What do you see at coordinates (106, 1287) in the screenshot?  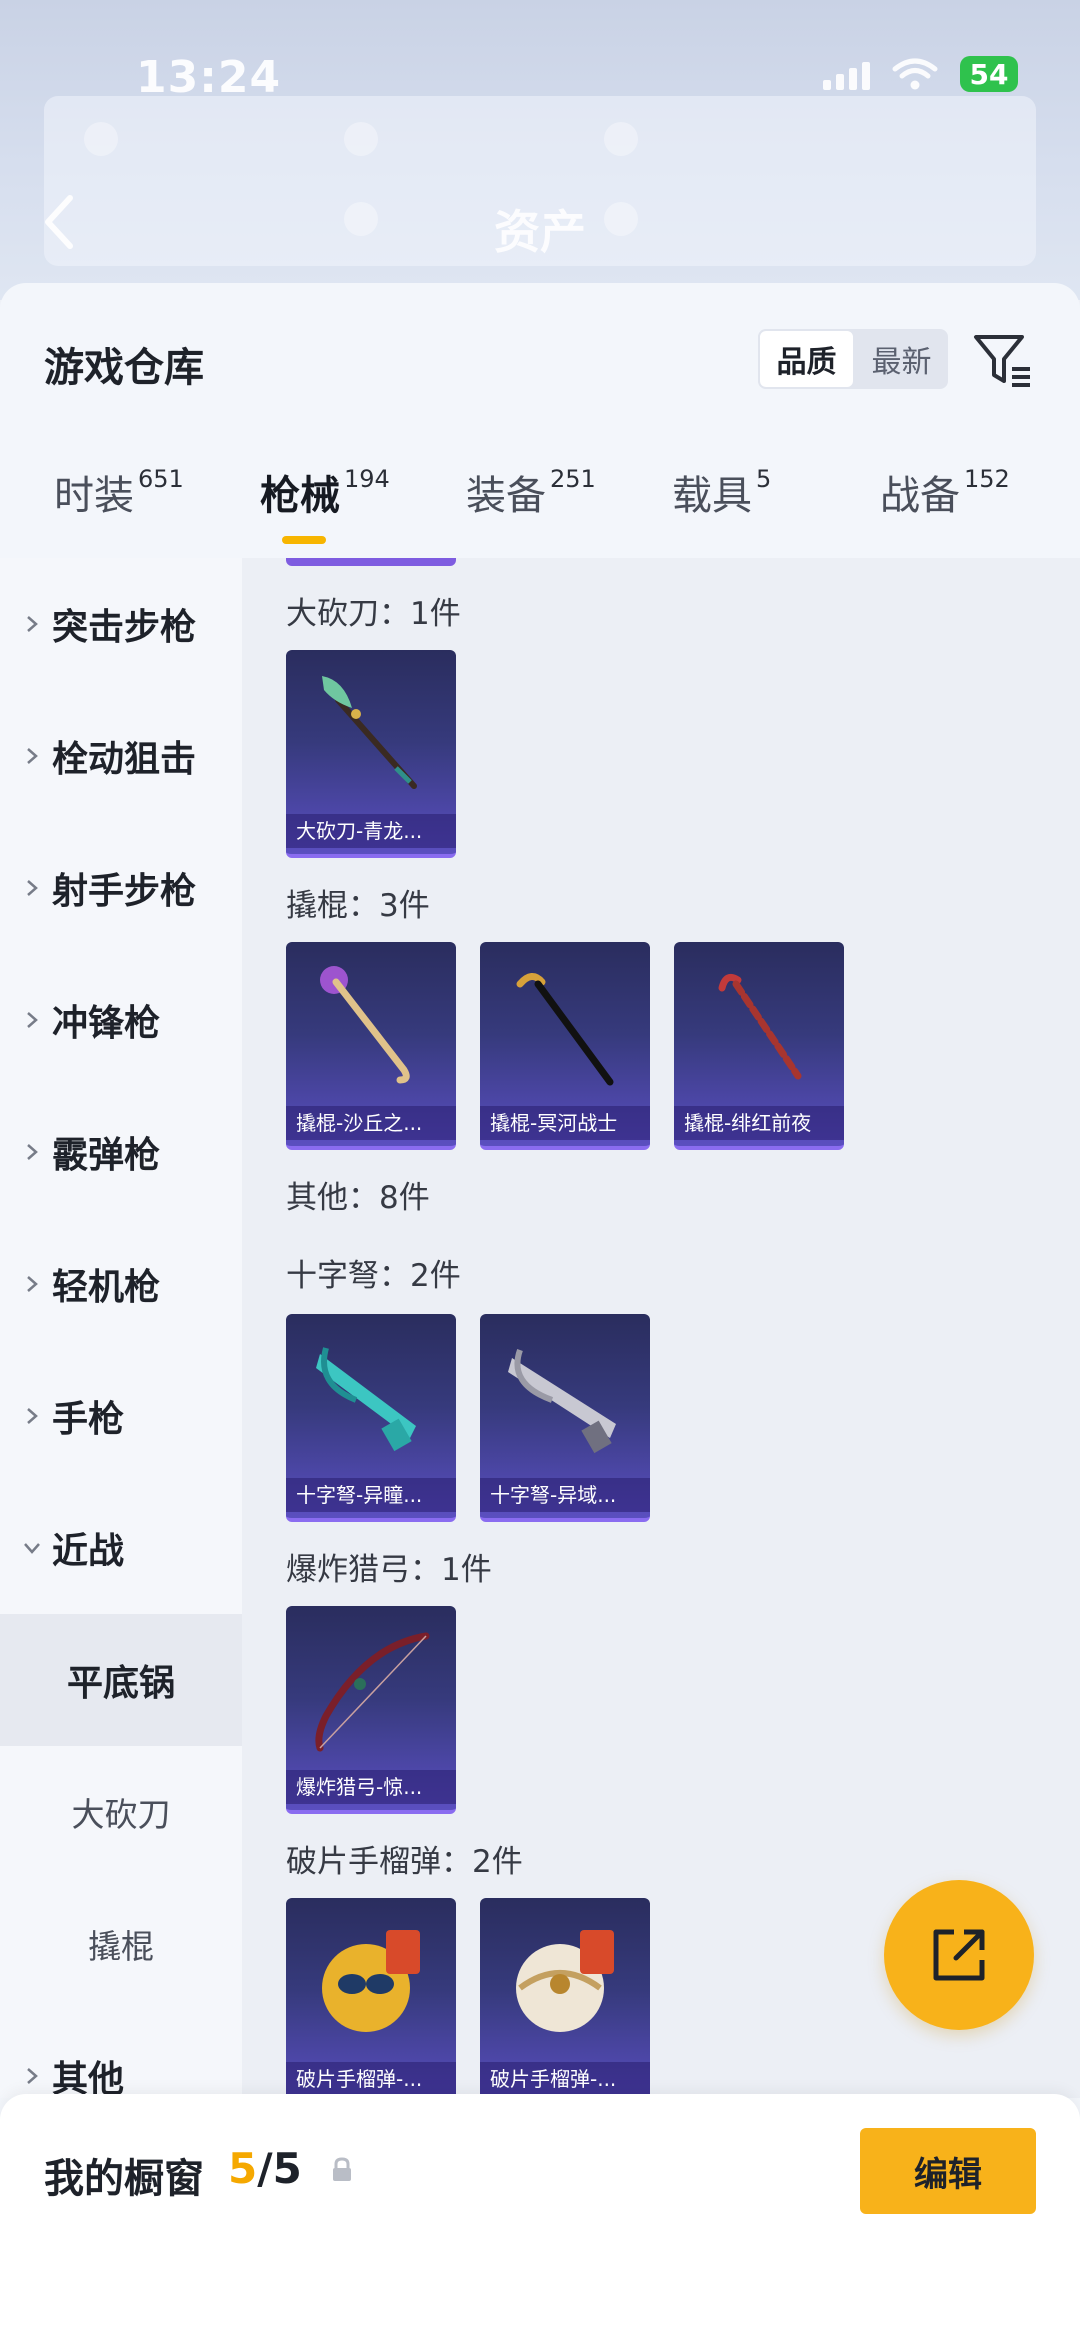 I see `sidebar-item-label: 轻机枪` at bounding box center [106, 1287].